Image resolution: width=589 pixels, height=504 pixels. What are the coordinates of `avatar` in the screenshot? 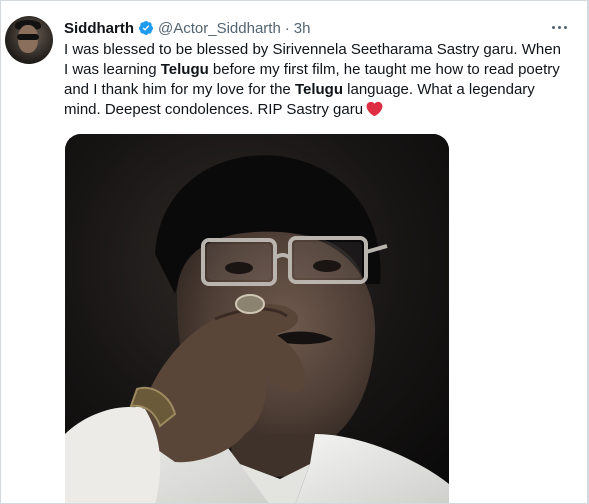 It's located at (29, 40).